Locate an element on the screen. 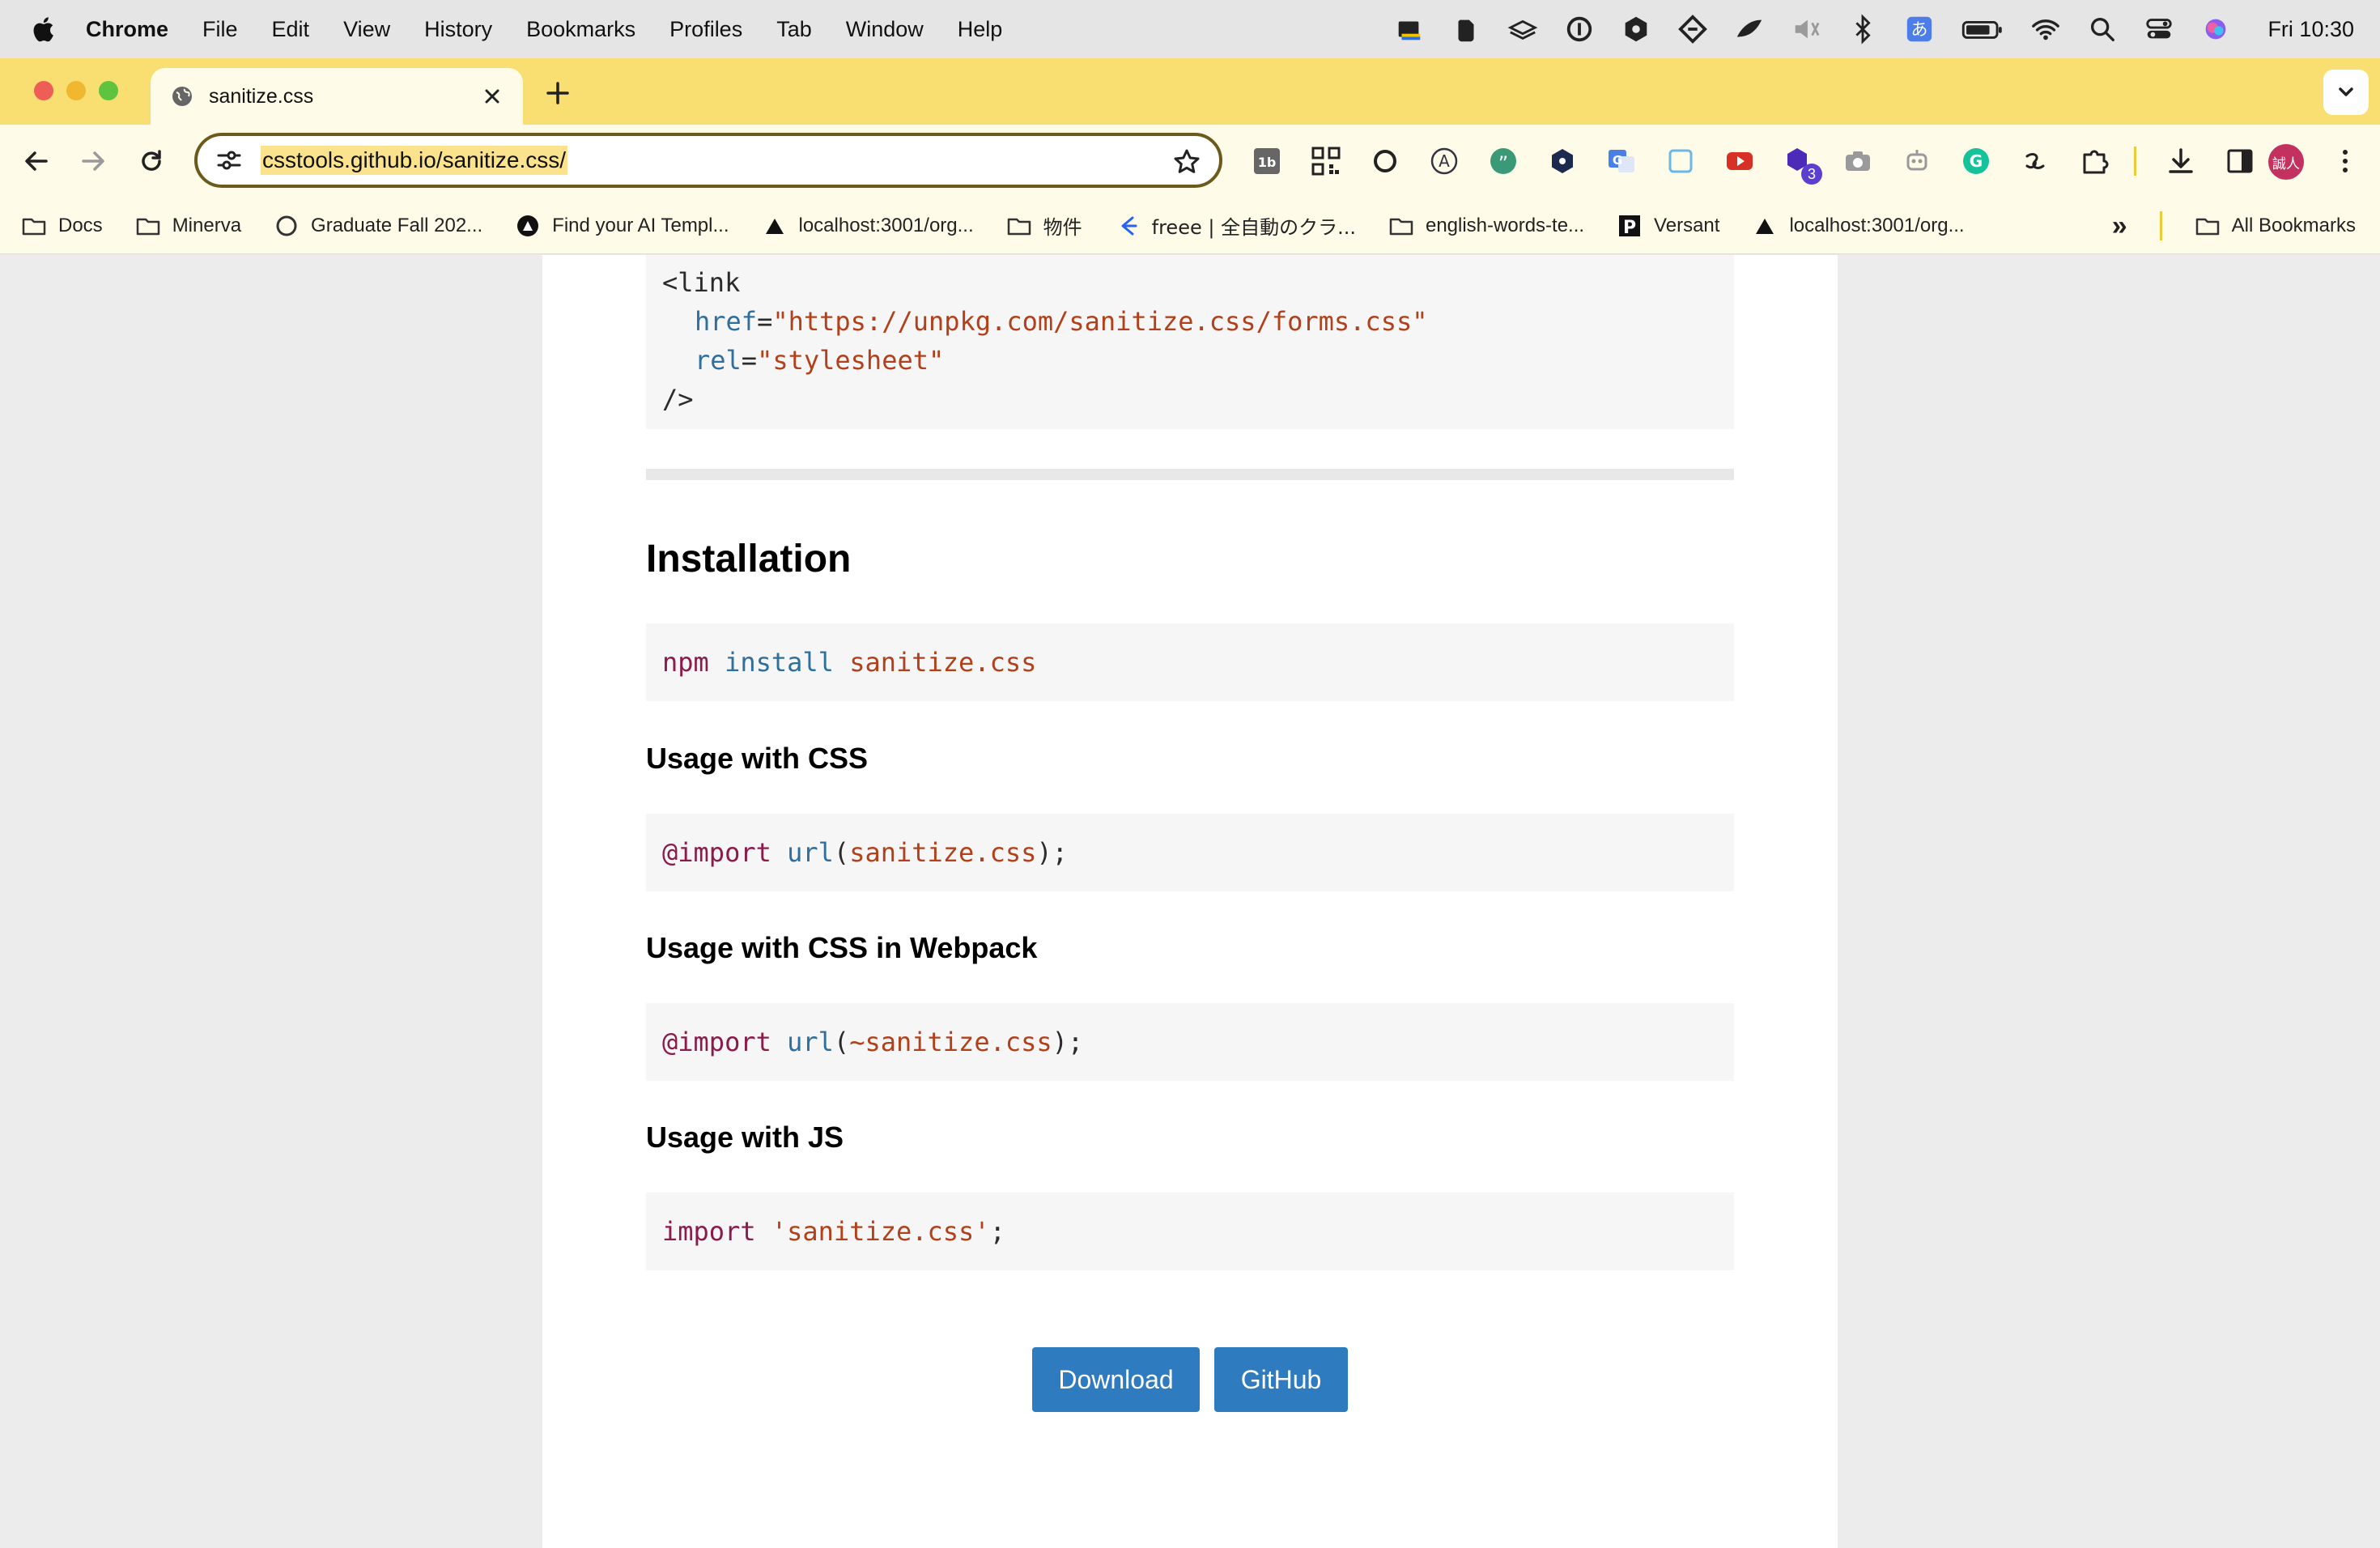  hexagon-app-icon is located at coordinates (1636, 29).